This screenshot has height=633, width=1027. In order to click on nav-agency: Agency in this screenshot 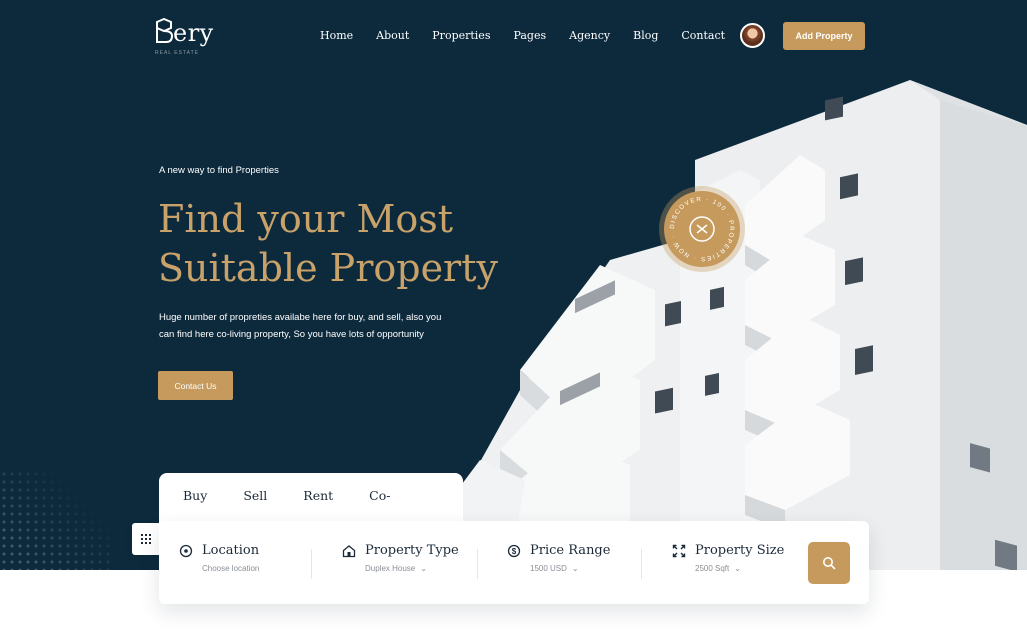, I will do `click(589, 36)`.